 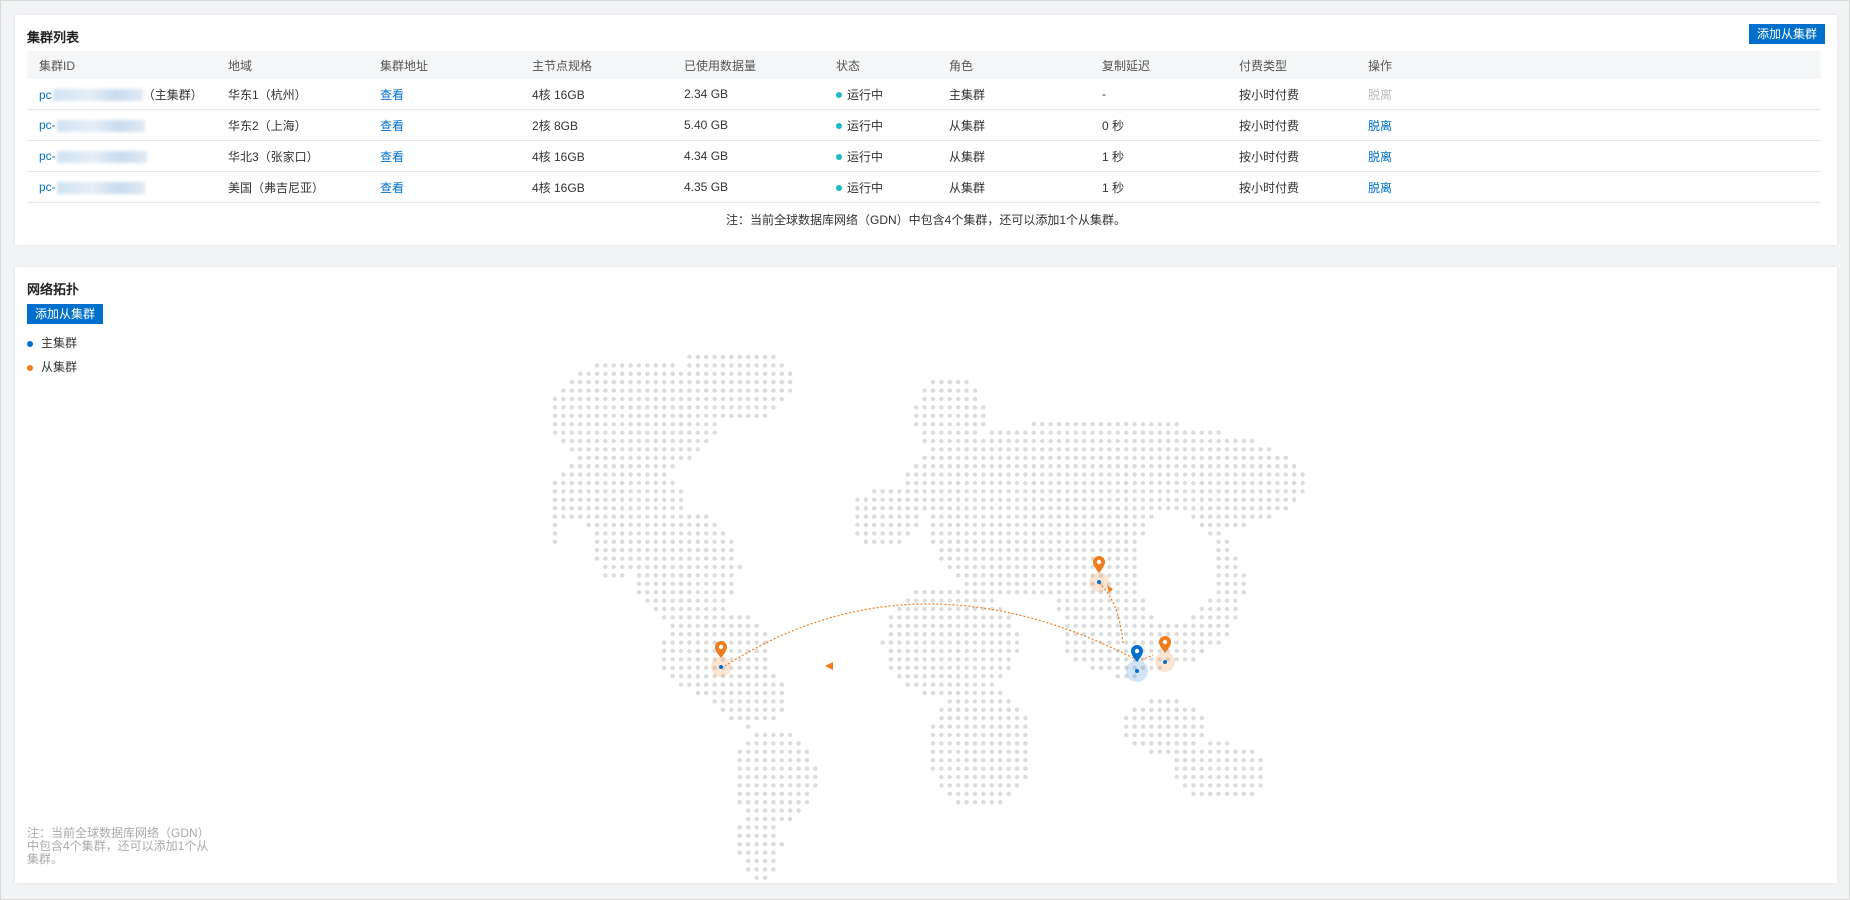 I want to click on cluster-id-link: pc, so click(x=91, y=95).